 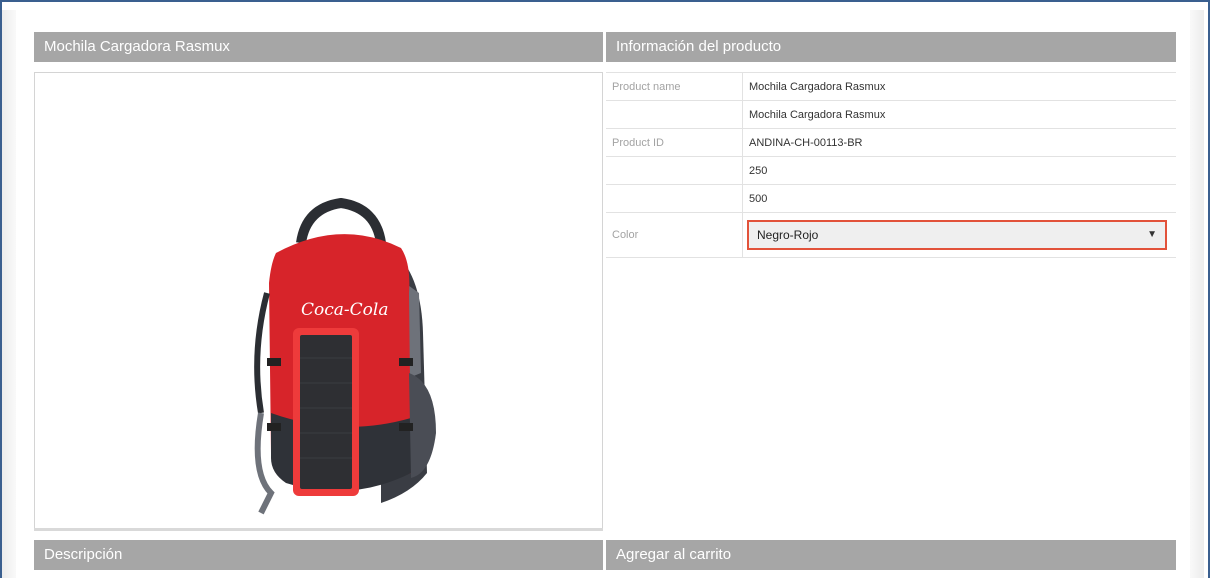 I want to click on info-row: 500, so click(x=891, y=198).